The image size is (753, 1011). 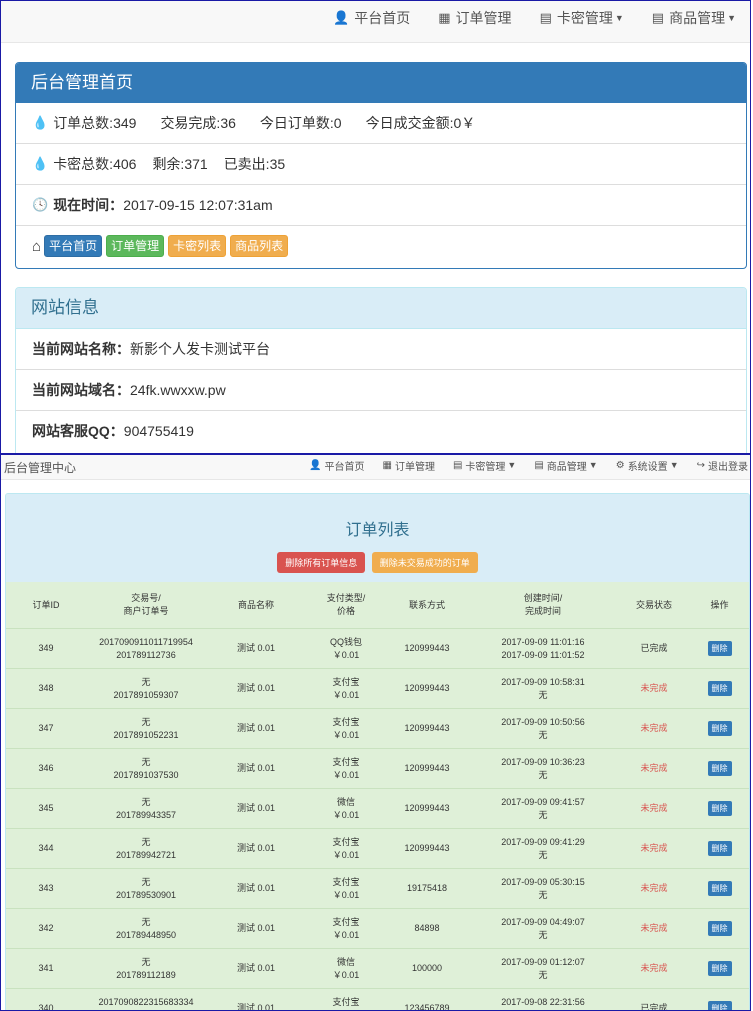 What do you see at coordinates (146, 604) in the screenshot?
I see `column-header: 交易号/ 商户订单号` at bounding box center [146, 604].